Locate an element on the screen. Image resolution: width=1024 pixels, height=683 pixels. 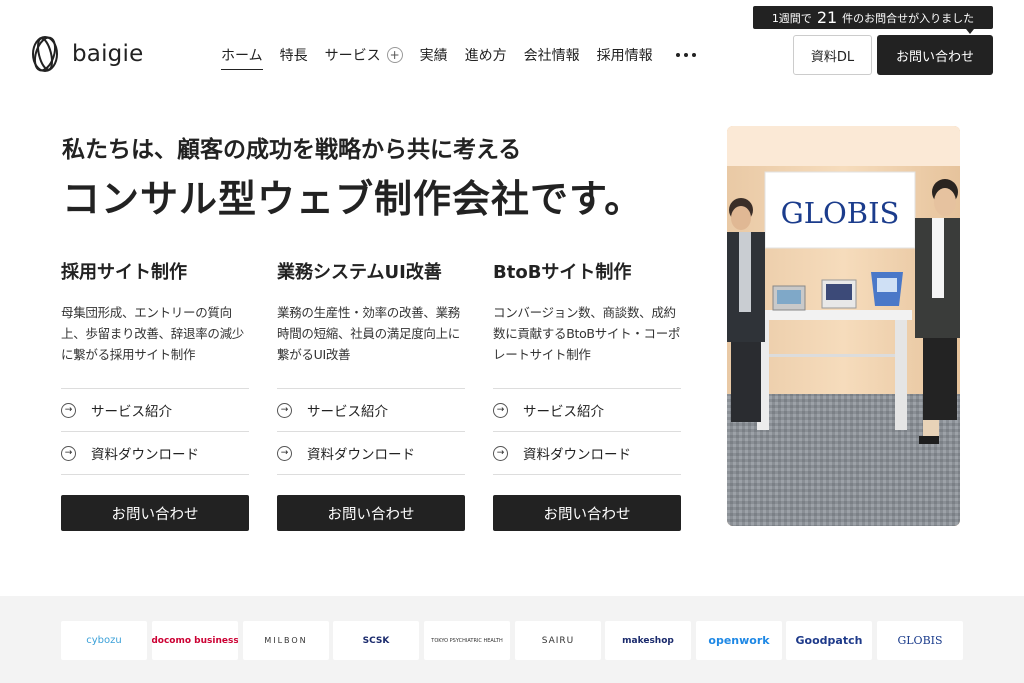
client-logo-label: SAIRU is located at coordinates (558, 640).